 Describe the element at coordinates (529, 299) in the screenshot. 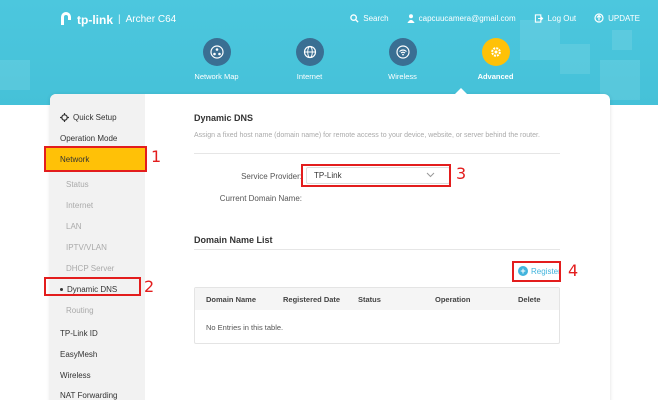

I see `column-header: Delete` at that location.